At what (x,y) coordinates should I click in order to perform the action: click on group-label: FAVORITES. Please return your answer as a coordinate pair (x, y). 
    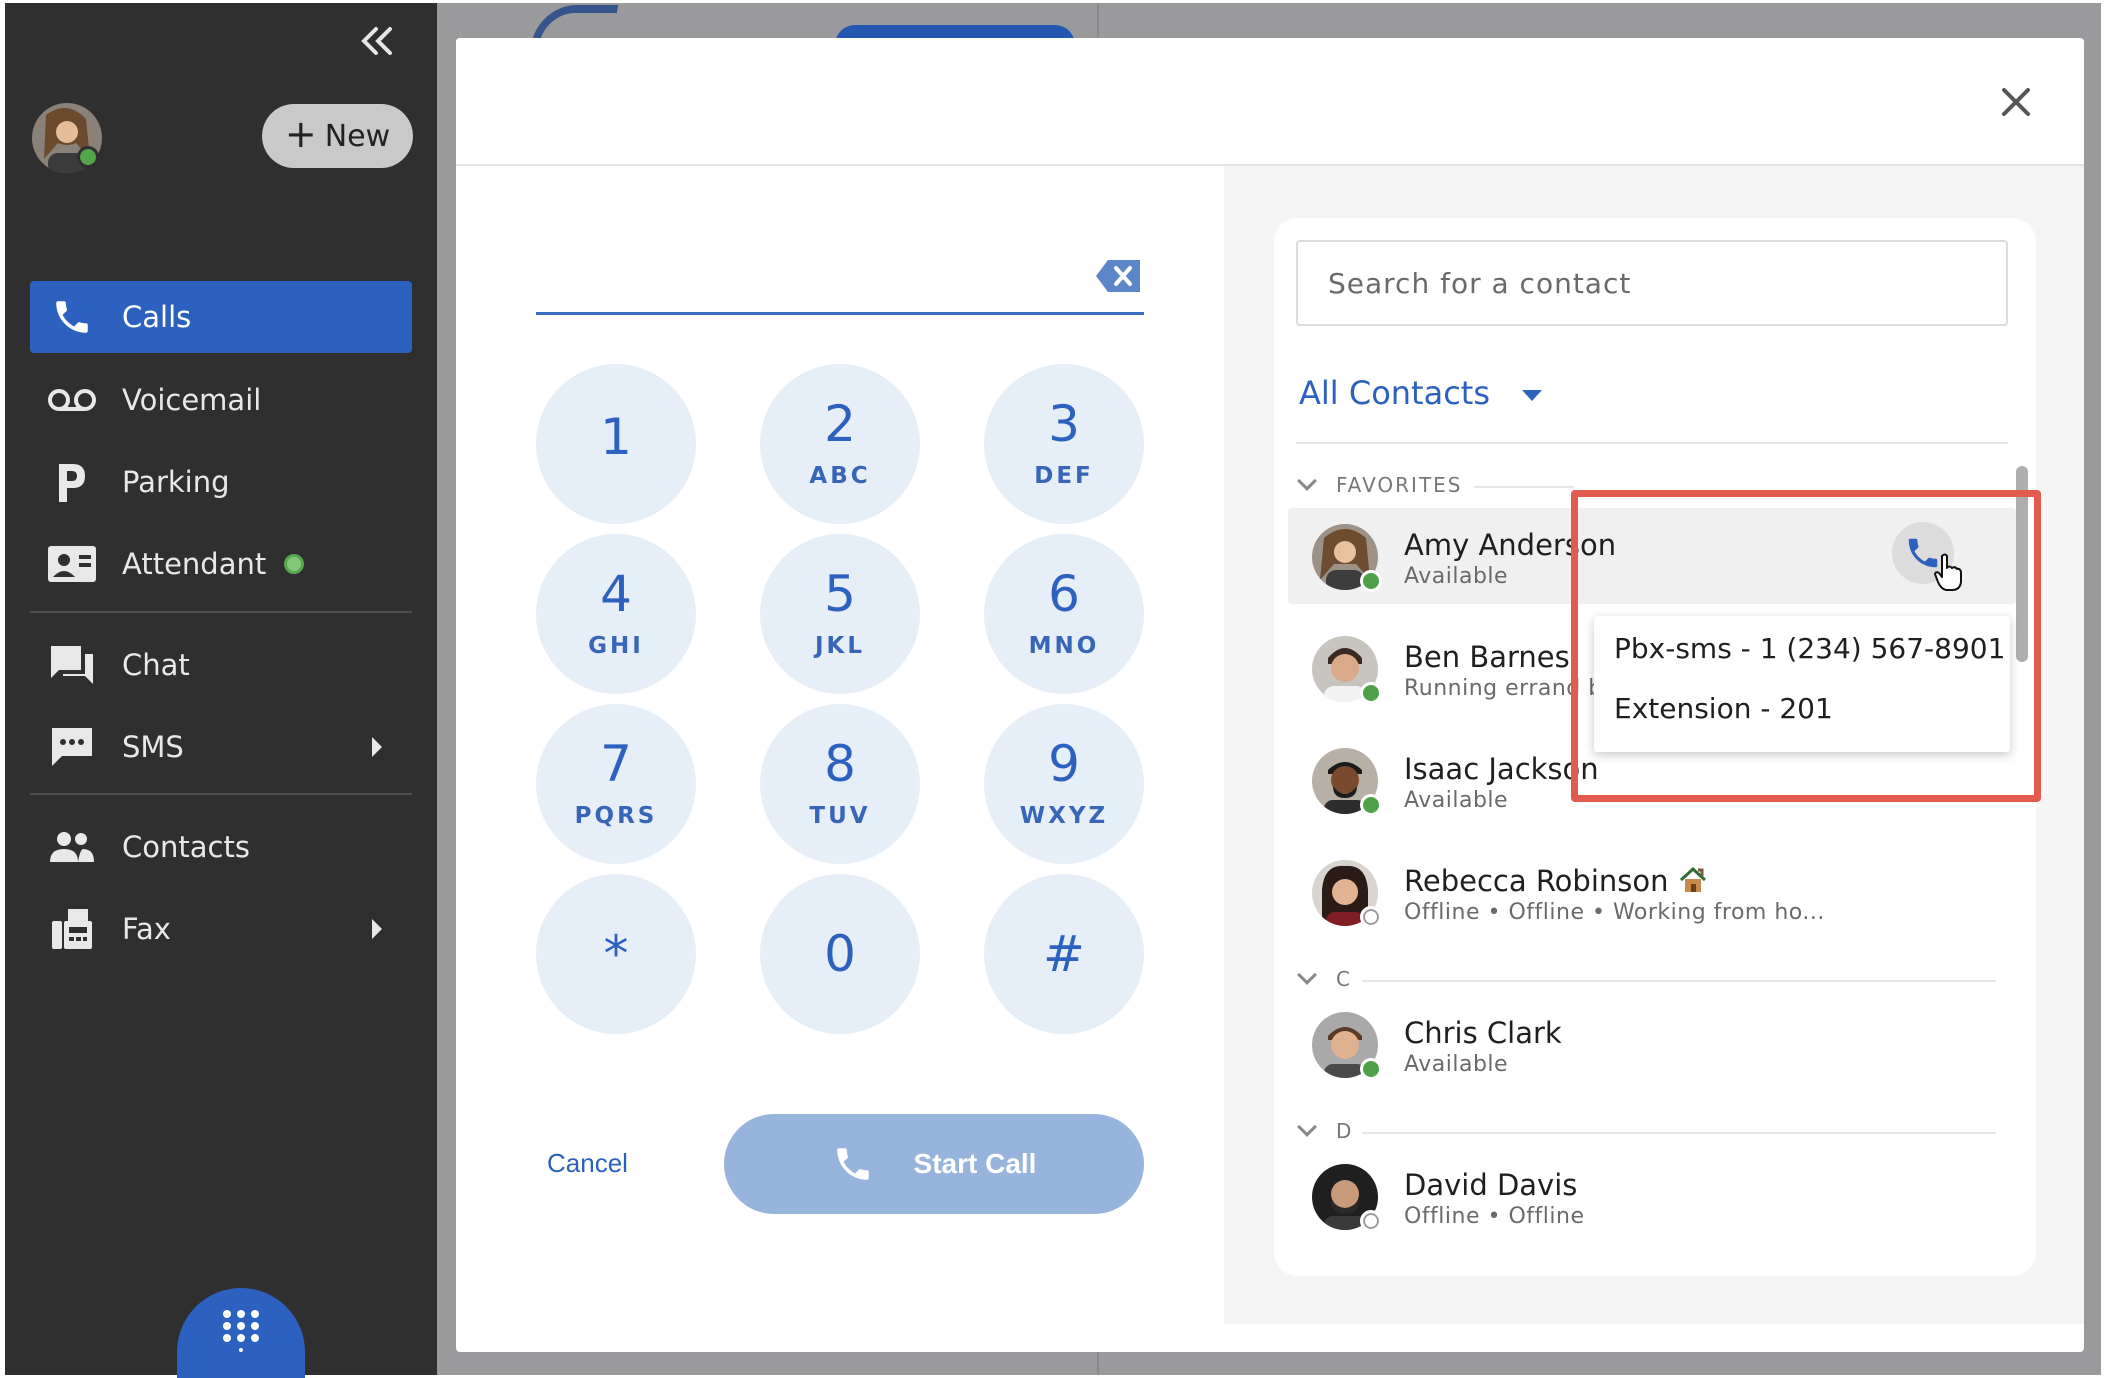
    Looking at the image, I should click on (1399, 485).